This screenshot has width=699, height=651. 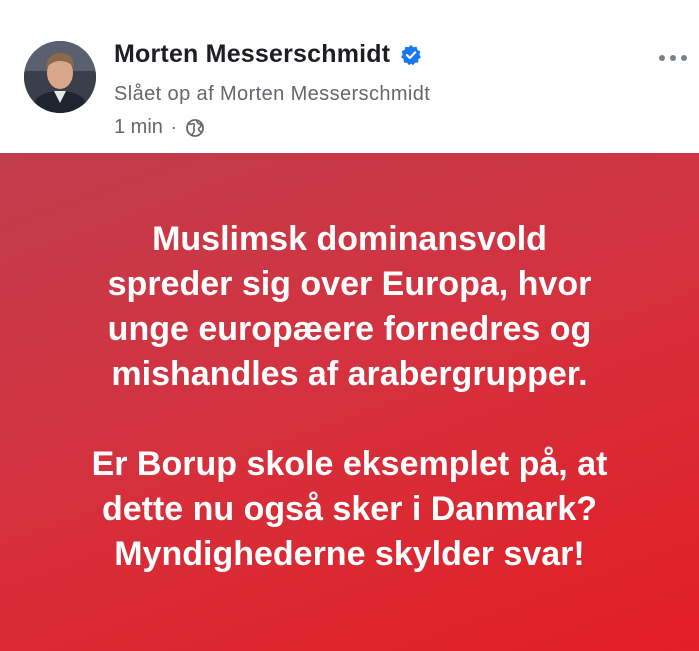 What do you see at coordinates (349, 374) in the screenshot?
I see `banner-line: mishandles af arabergrupper.` at bounding box center [349, 374].